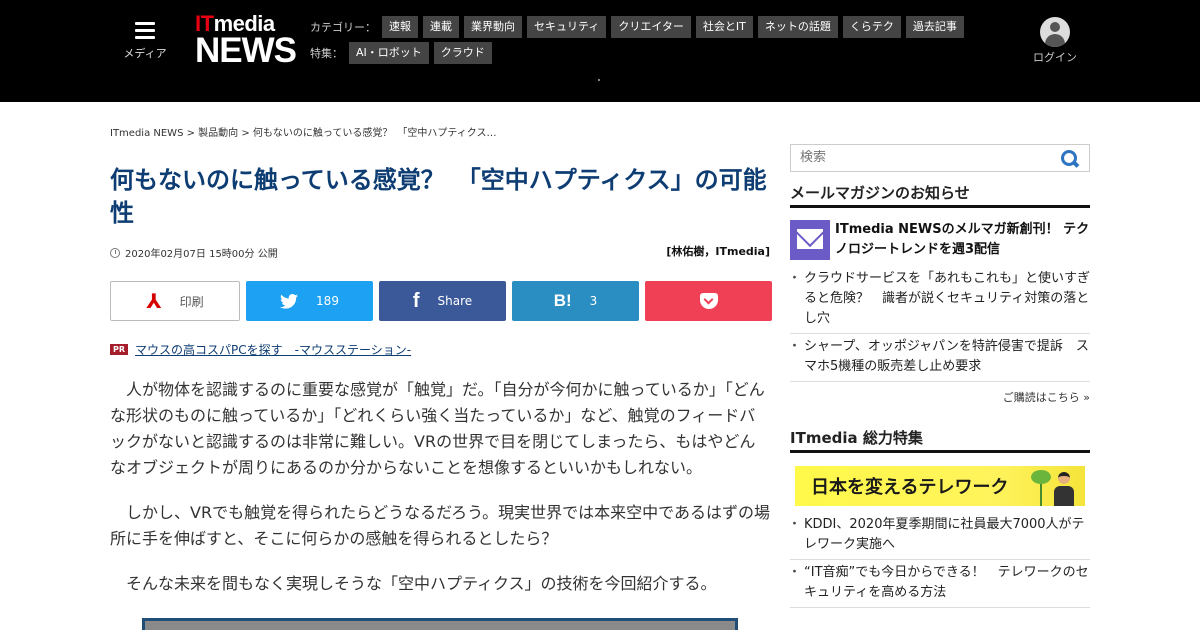  Describe the element at coordinates (421, 583) in the screenshot. I see `article-paragraph: そんな未来を間もなく実現しそうな「空中ハプティクス」の技術を今回紹介する。` at that location.